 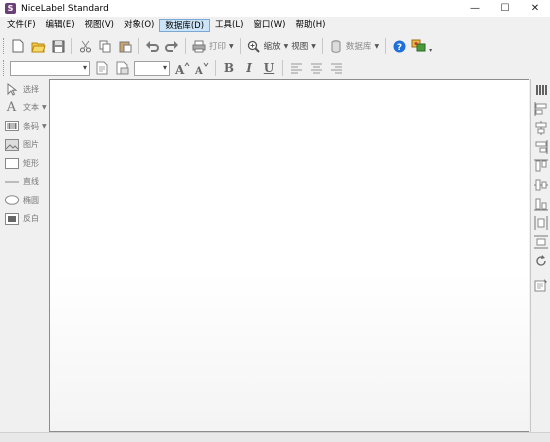 What do you see at coordinates (541, 90) in the screenshot?
I see `alignment-toolbar-grip` at bounding box center [541, 90].